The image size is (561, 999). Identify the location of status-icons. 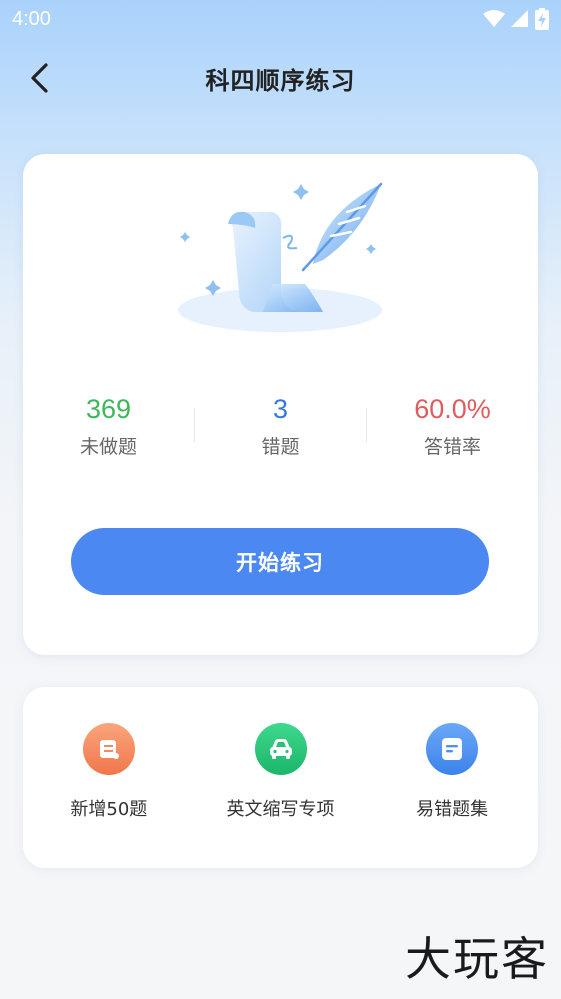
(516, 19).